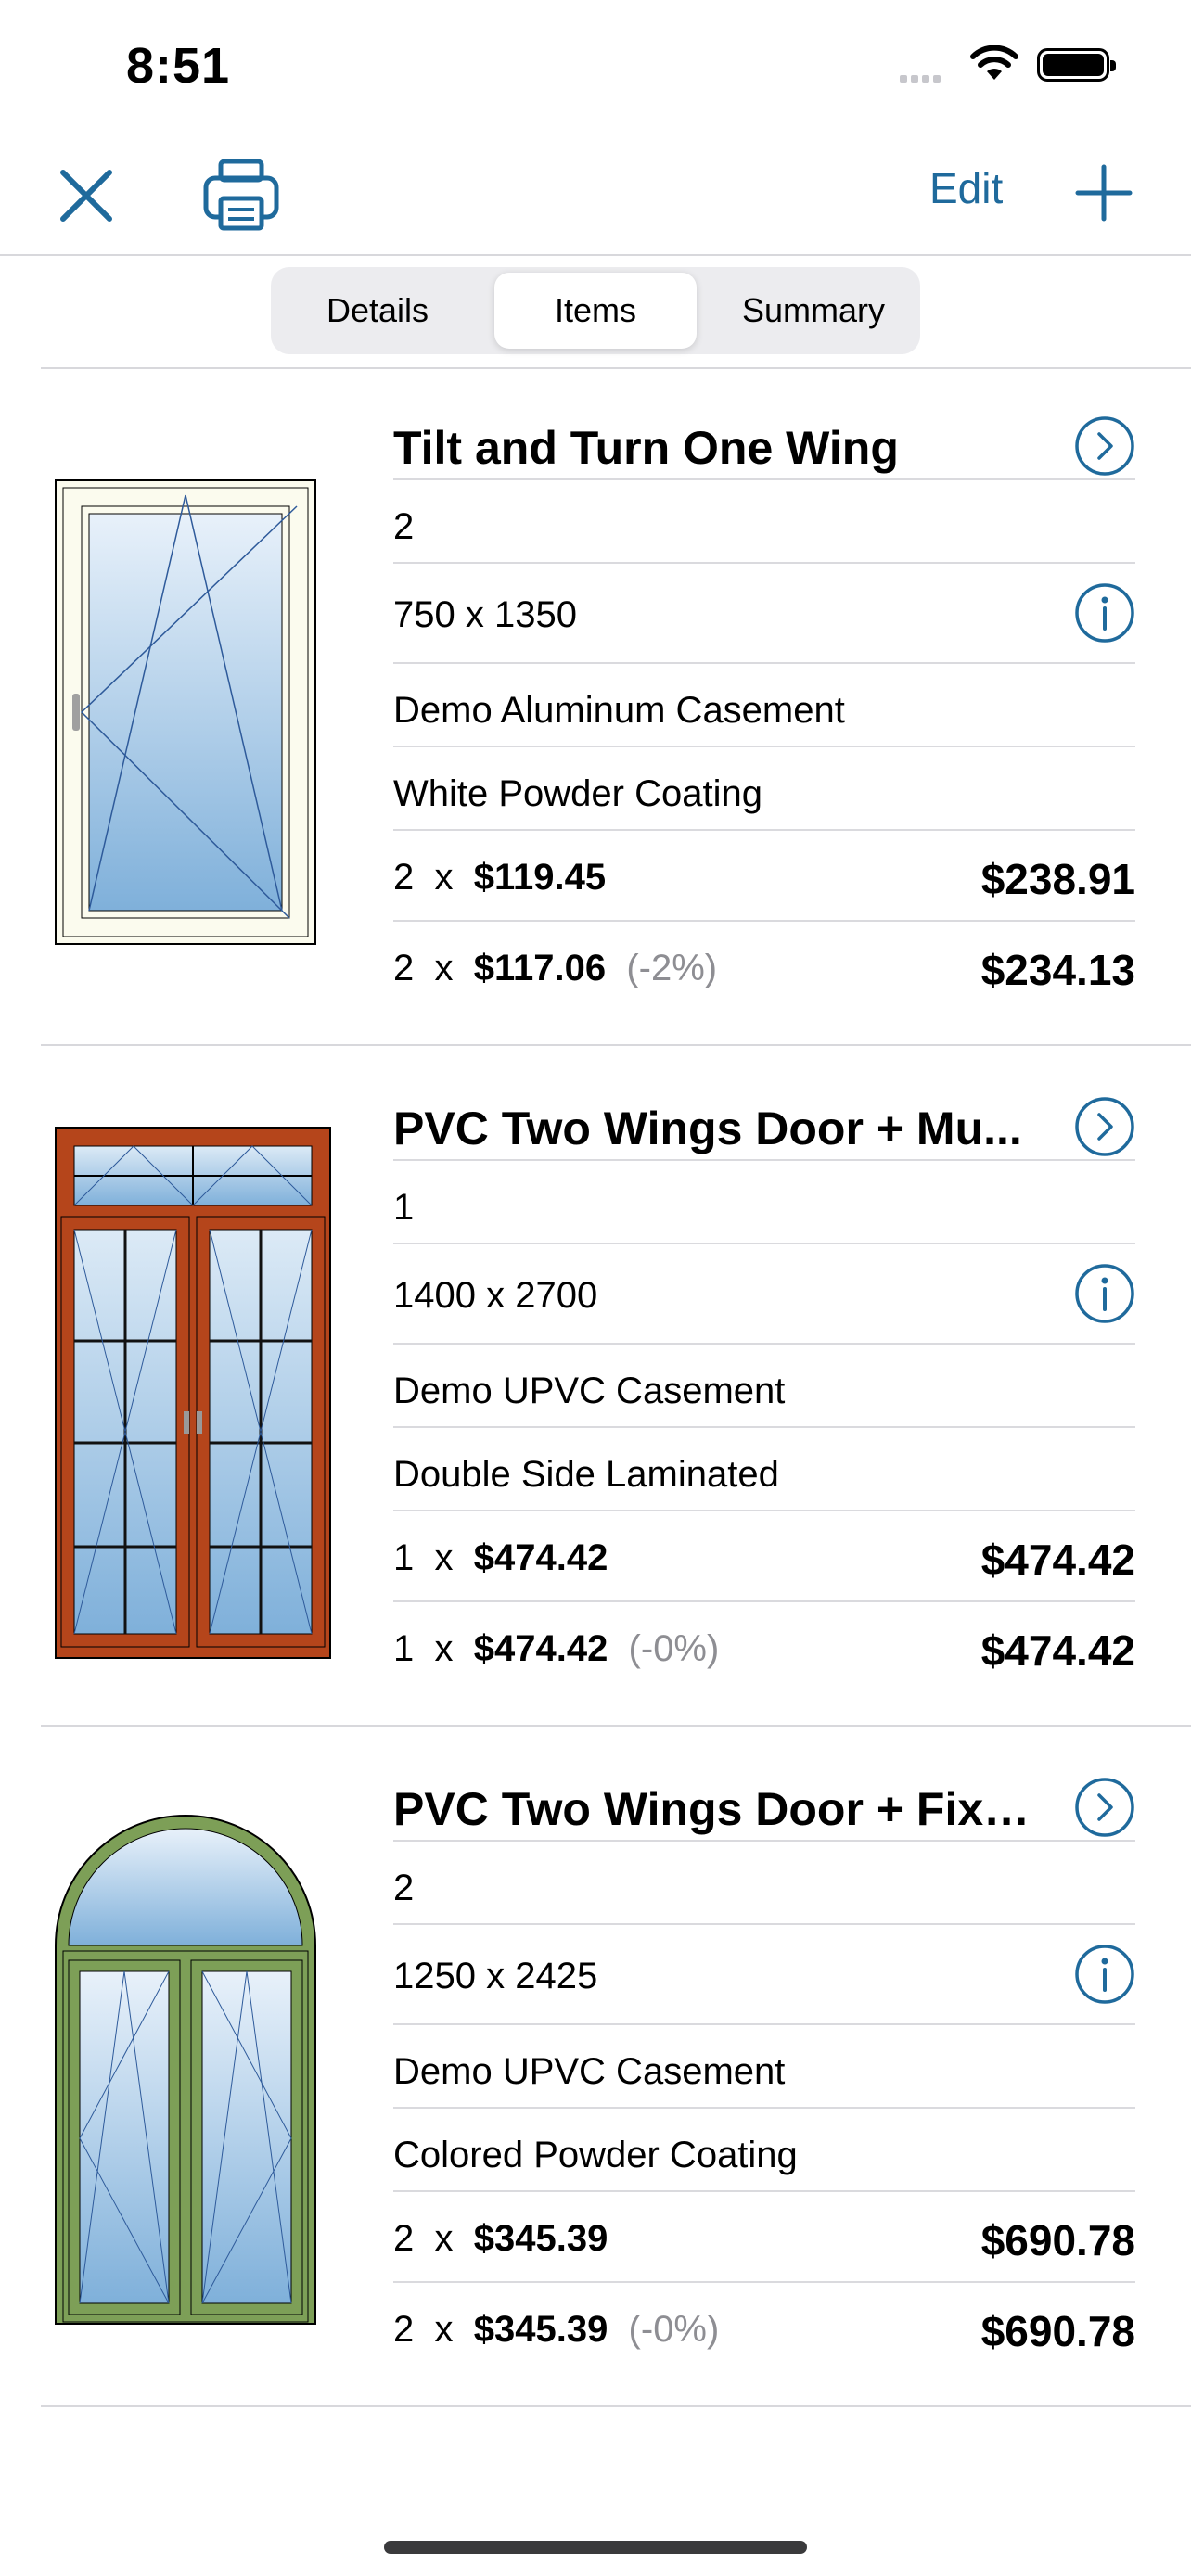 The height and width of the screenshot is (2576, 1191). What do you see at coordinates (241, 195) in the screenshot?
I see `printer-icon` at bounding box center [241, 195].